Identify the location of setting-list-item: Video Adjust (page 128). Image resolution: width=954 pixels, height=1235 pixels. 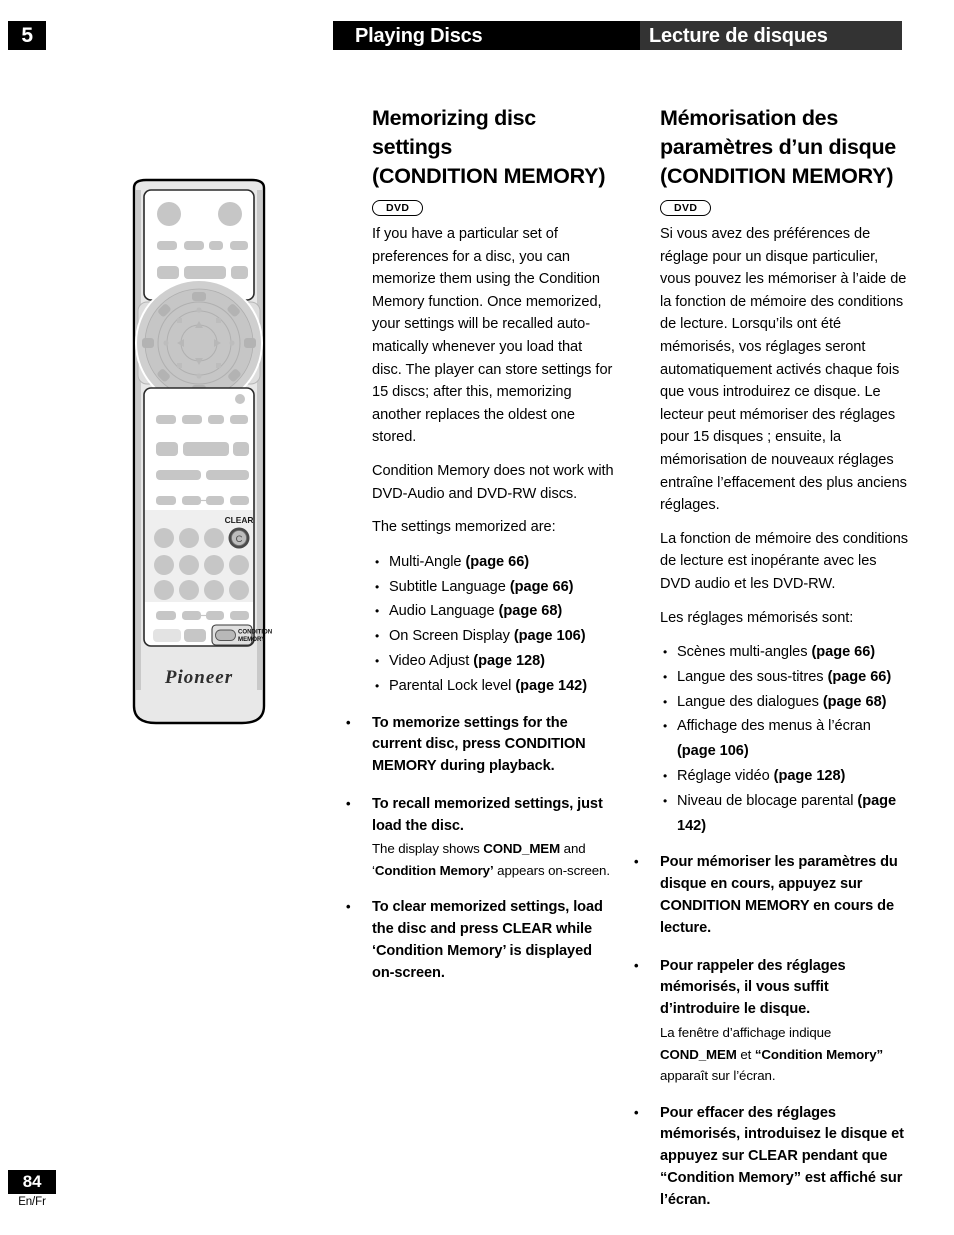
(493, 661).